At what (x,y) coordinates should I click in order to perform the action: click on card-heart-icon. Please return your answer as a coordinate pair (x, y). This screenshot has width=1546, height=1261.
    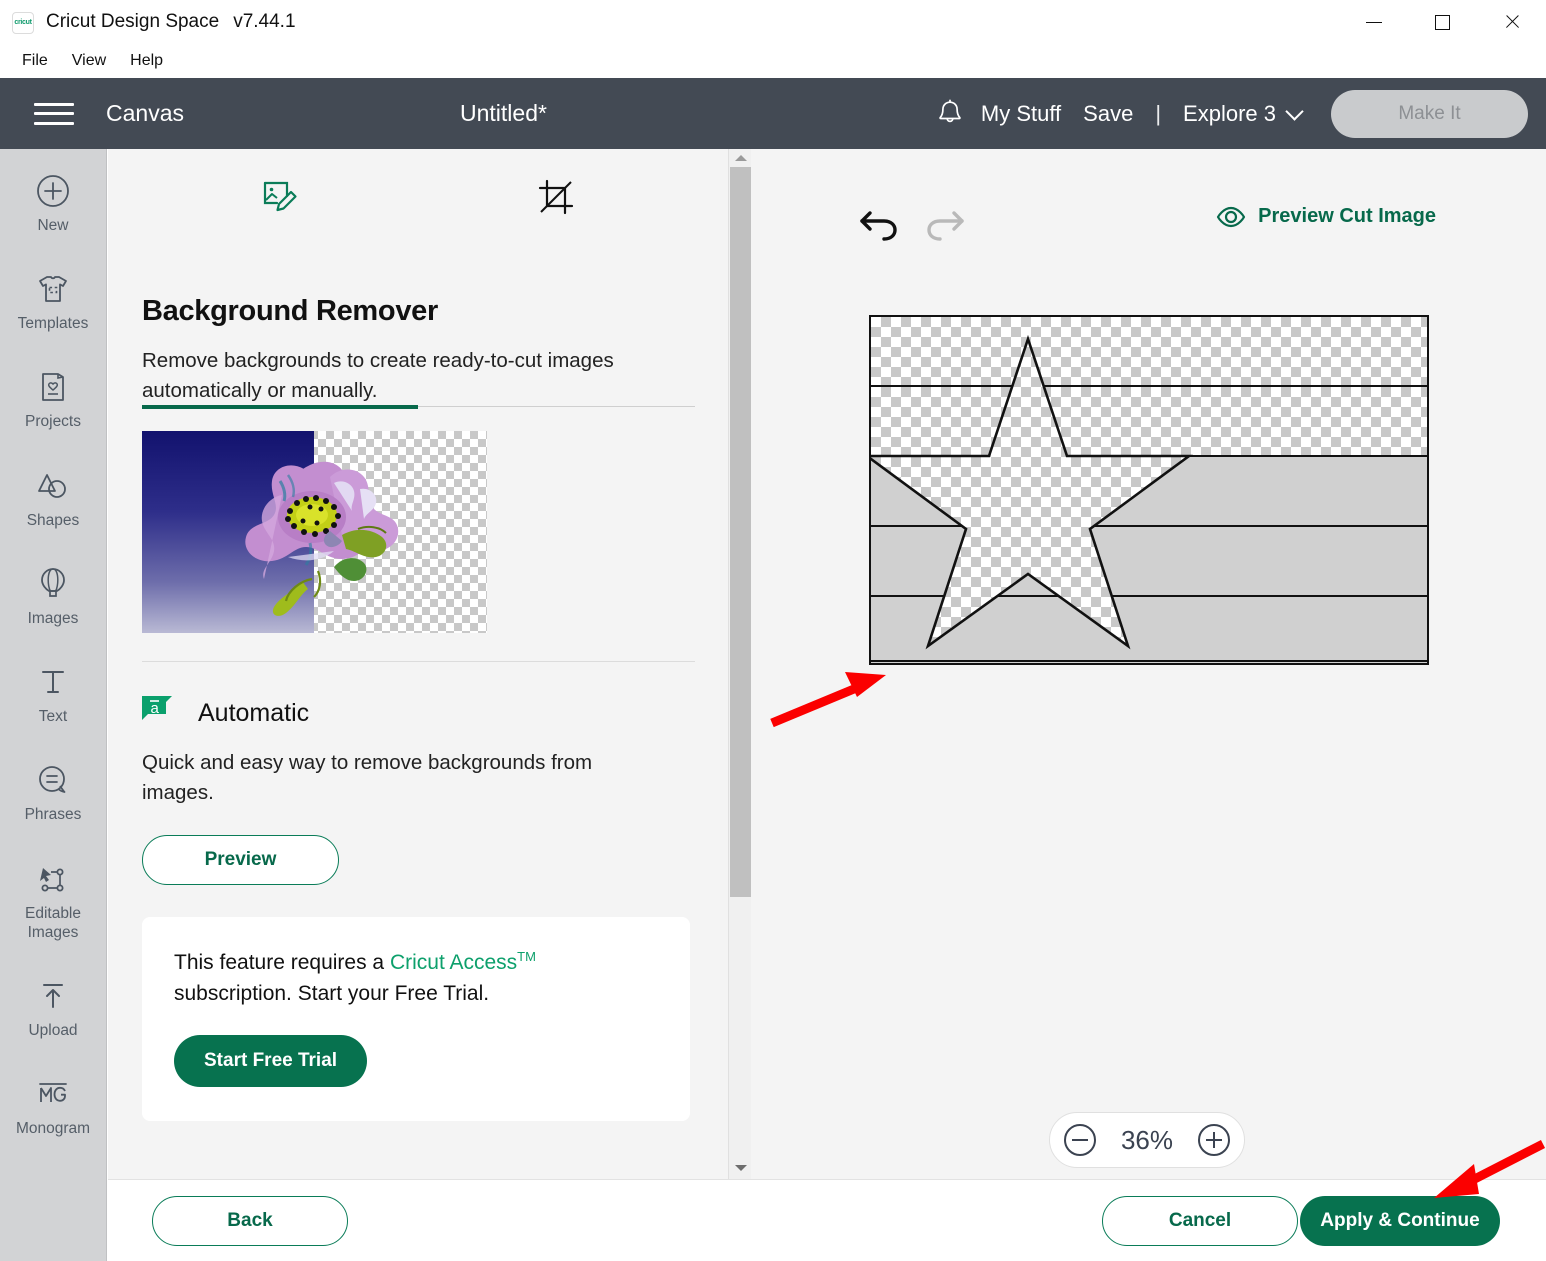
    Looking at the image, I should click on (53, 387).